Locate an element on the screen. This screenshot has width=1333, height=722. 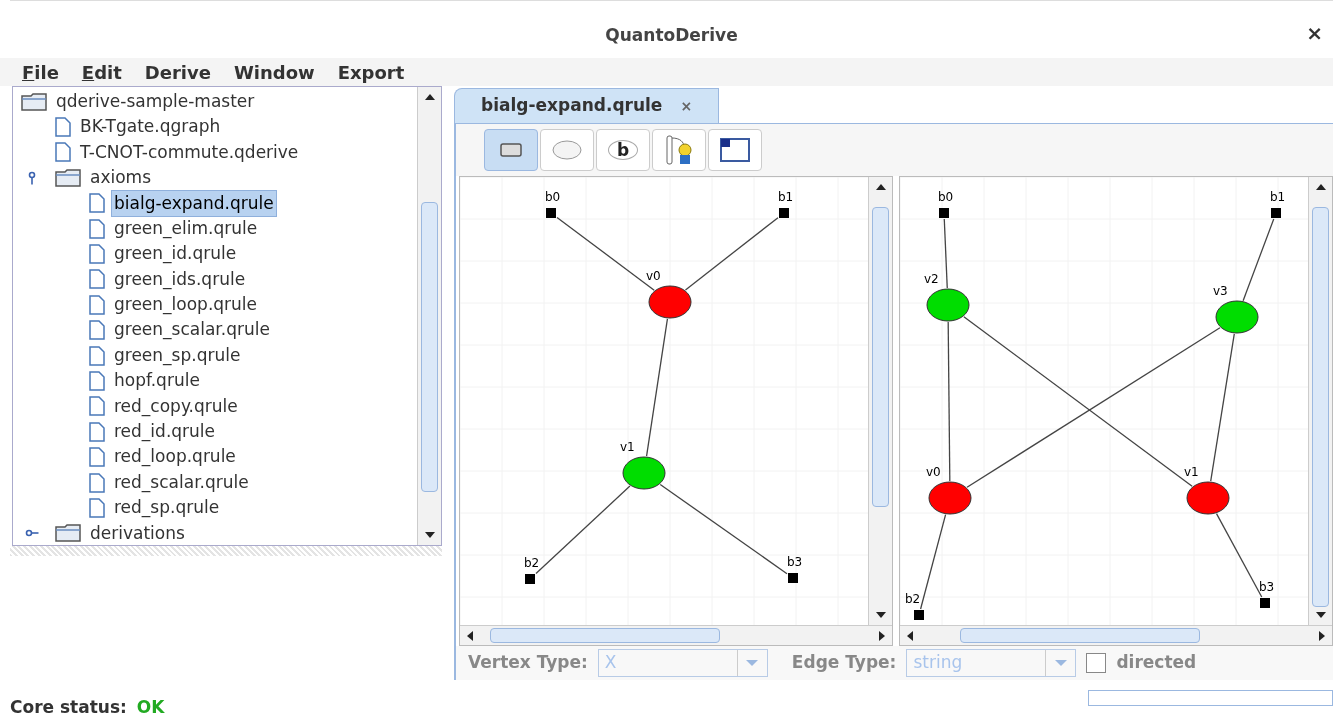
window-title: QuantoDerive is located at coordinates (671, 35).